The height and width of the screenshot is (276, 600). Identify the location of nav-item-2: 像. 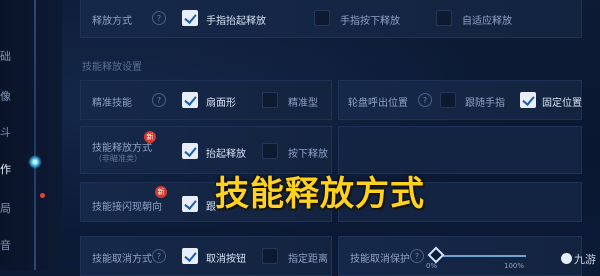
(9, 96).